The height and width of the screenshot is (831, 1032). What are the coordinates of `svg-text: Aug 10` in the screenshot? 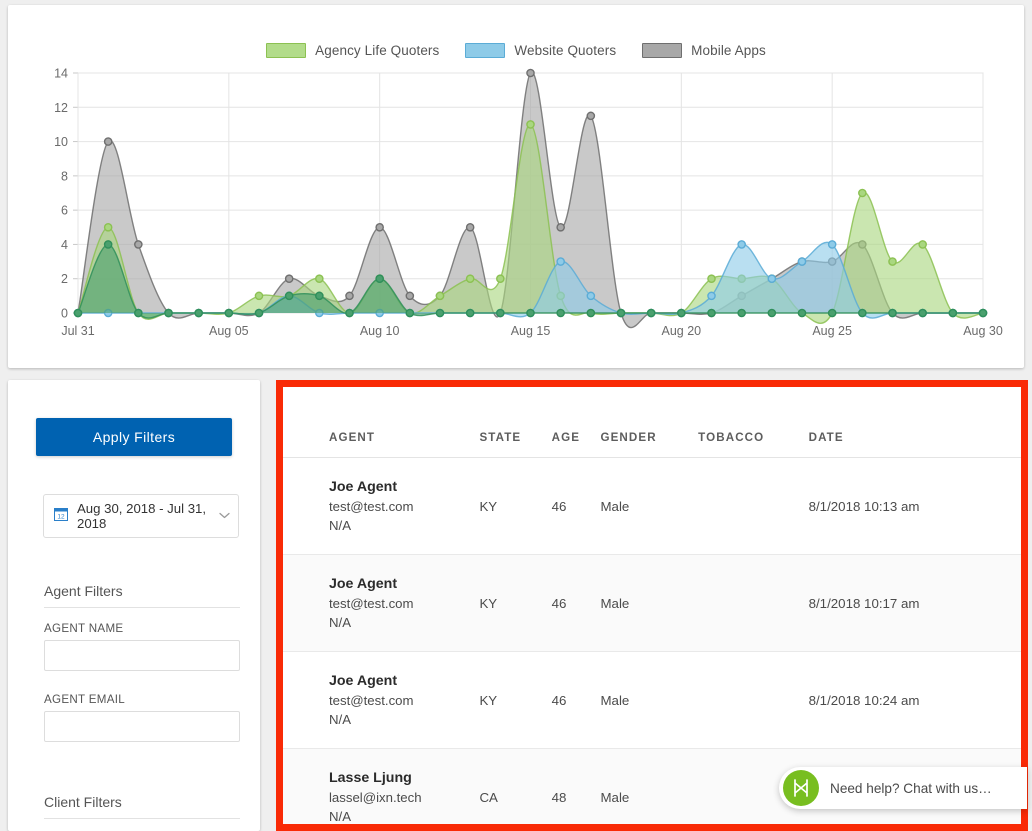 It's located at (380, 331).